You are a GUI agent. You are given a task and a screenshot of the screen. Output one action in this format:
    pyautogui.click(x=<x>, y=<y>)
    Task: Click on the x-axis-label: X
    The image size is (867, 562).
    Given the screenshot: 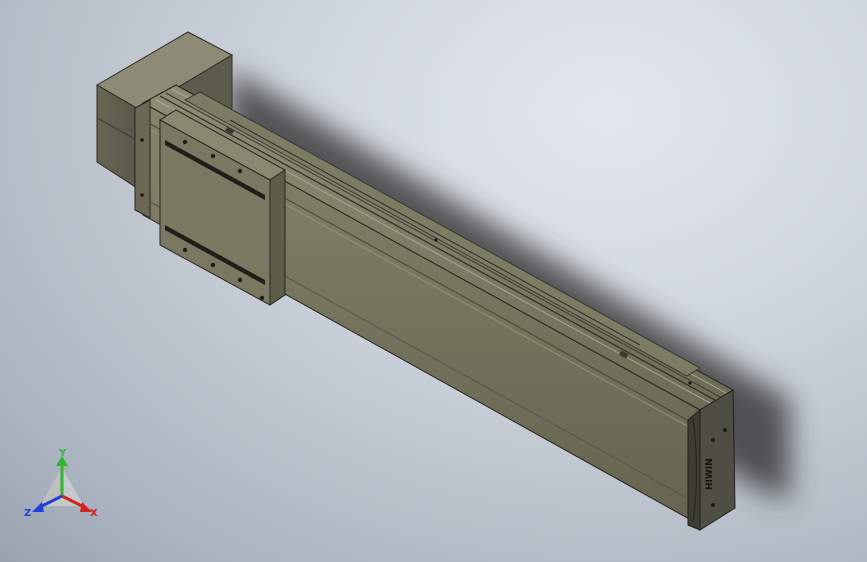 What is the action you would take?
    pyautogui.click(x=94, y=513)
    